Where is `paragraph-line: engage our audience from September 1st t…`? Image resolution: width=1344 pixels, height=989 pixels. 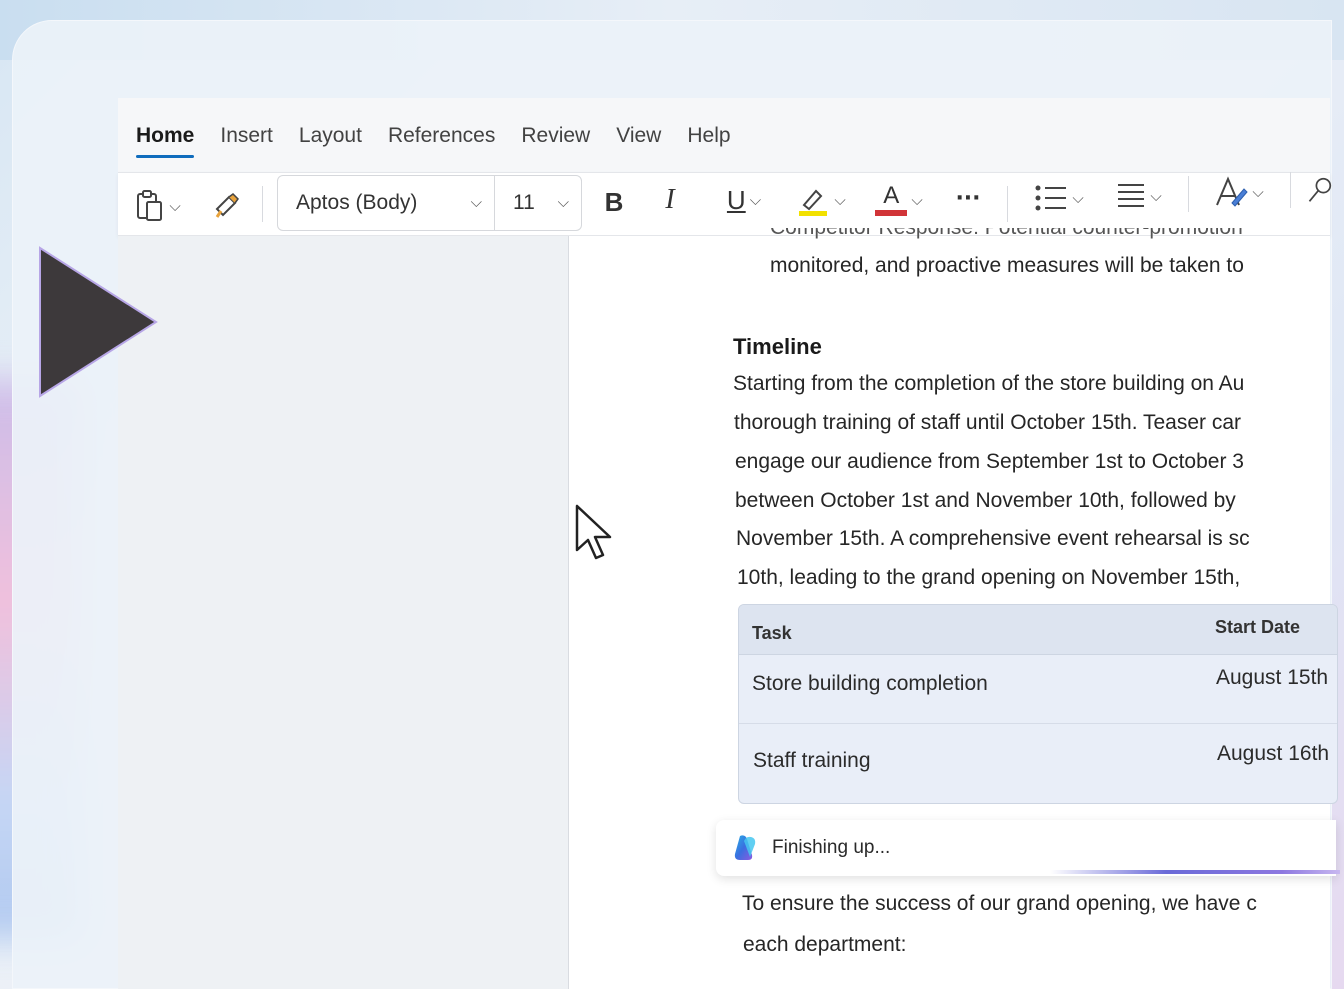 paragraph-line: engage our audience from September 1st t… is located at coordinates (989, 461).